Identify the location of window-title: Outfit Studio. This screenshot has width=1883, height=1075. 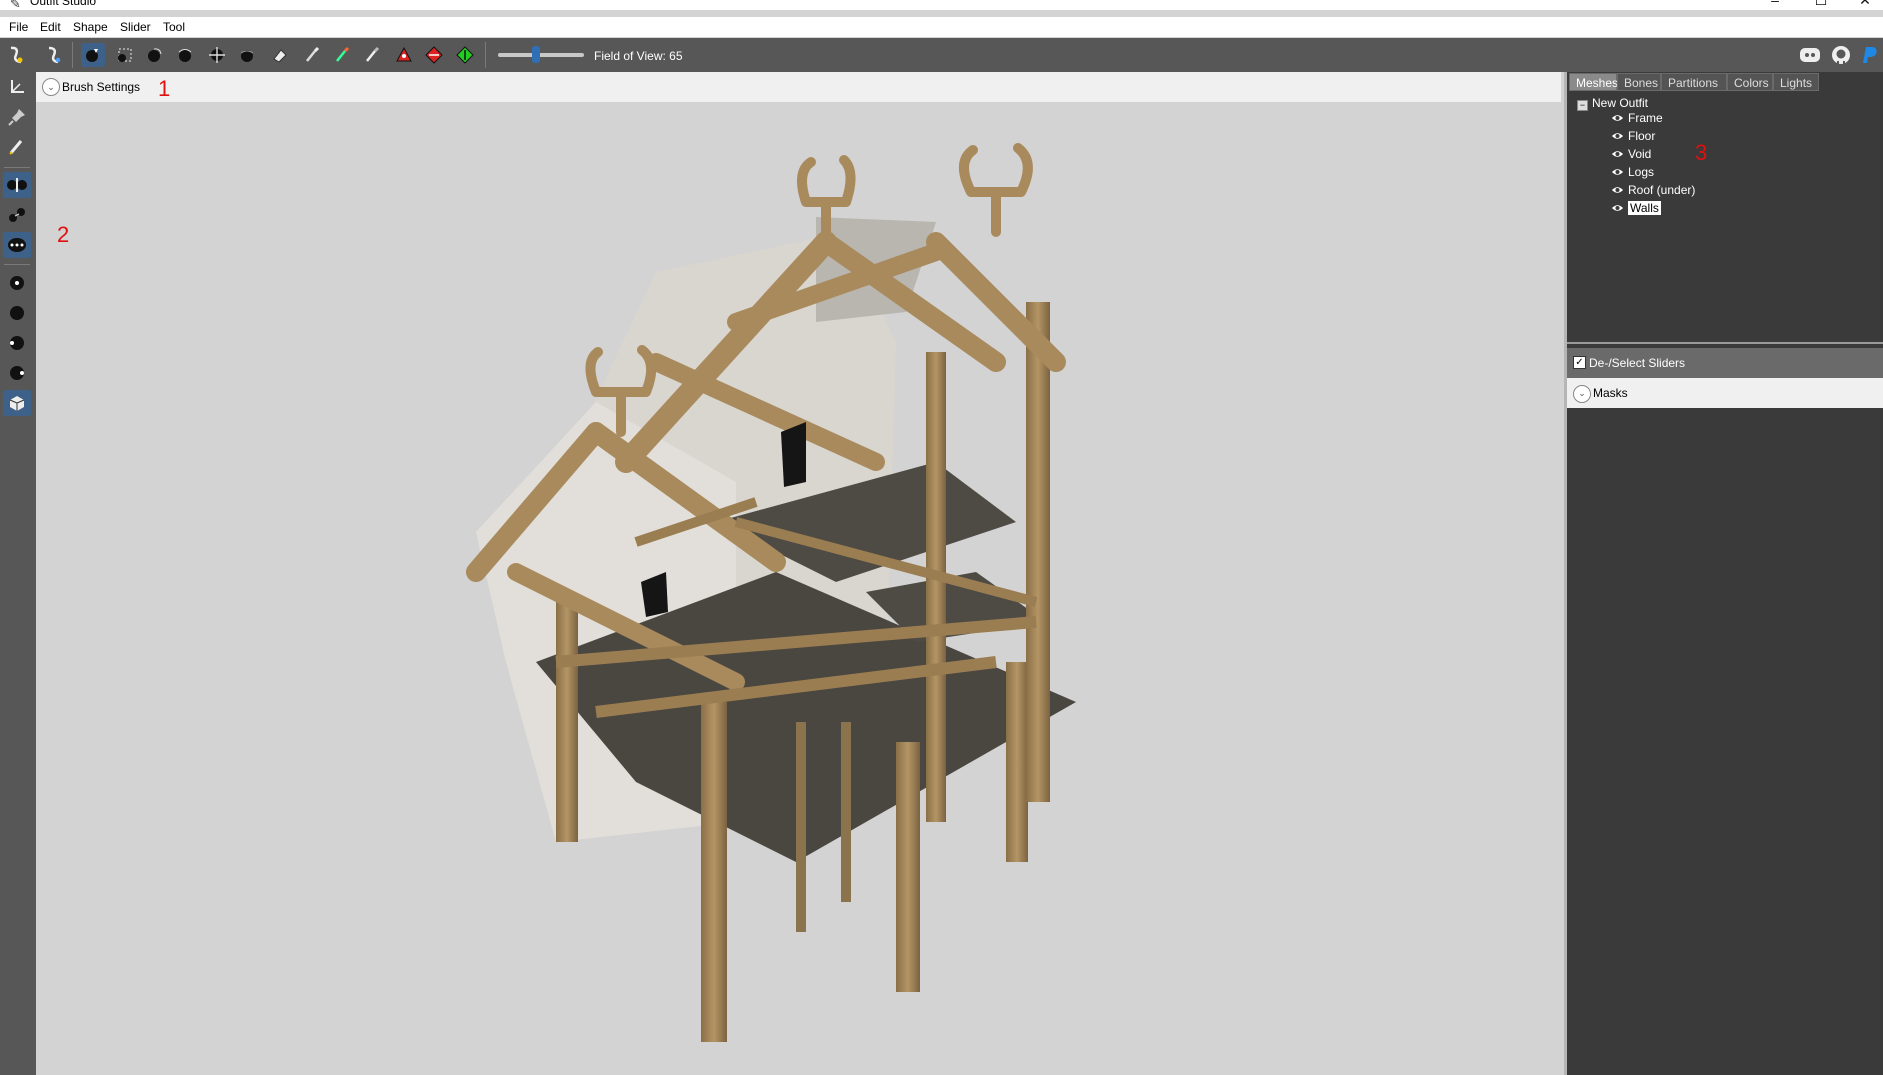
(63, 4).